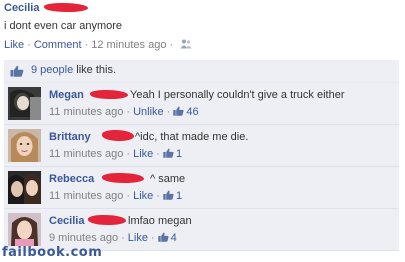  I want to click on post-meta: Like · Comment · 12 minutes ago ·, so click(98, 45).